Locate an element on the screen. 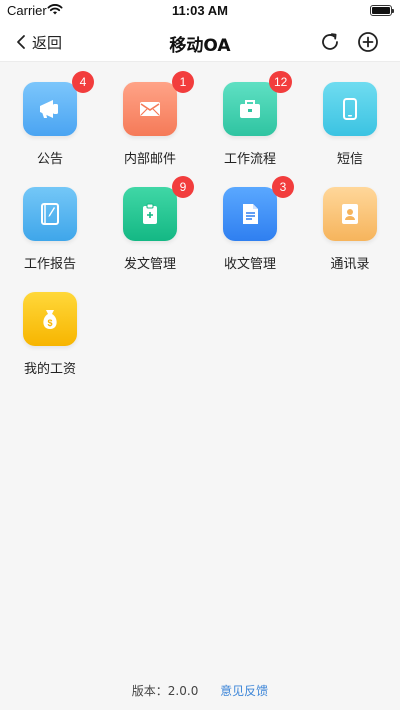 Image resolution: width=400 pixels, height=710 pixels. notebook-pen-icon is located at coordinates (50, 214).